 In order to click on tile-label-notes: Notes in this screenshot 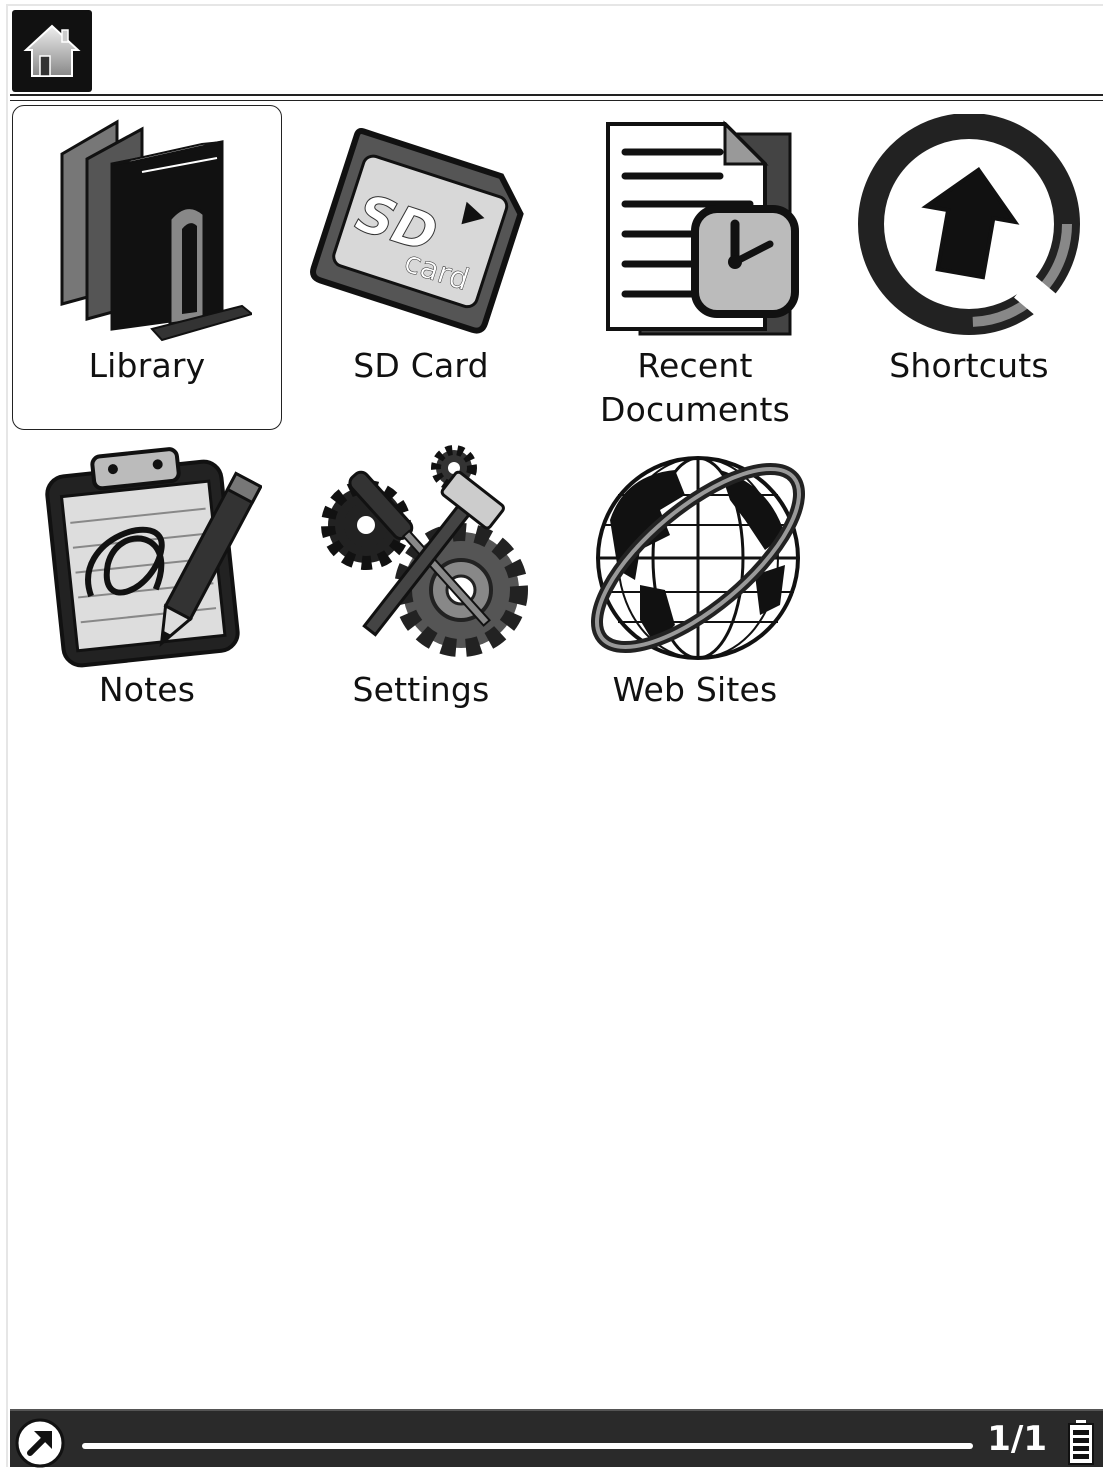, I will do `click(147, 689)`.